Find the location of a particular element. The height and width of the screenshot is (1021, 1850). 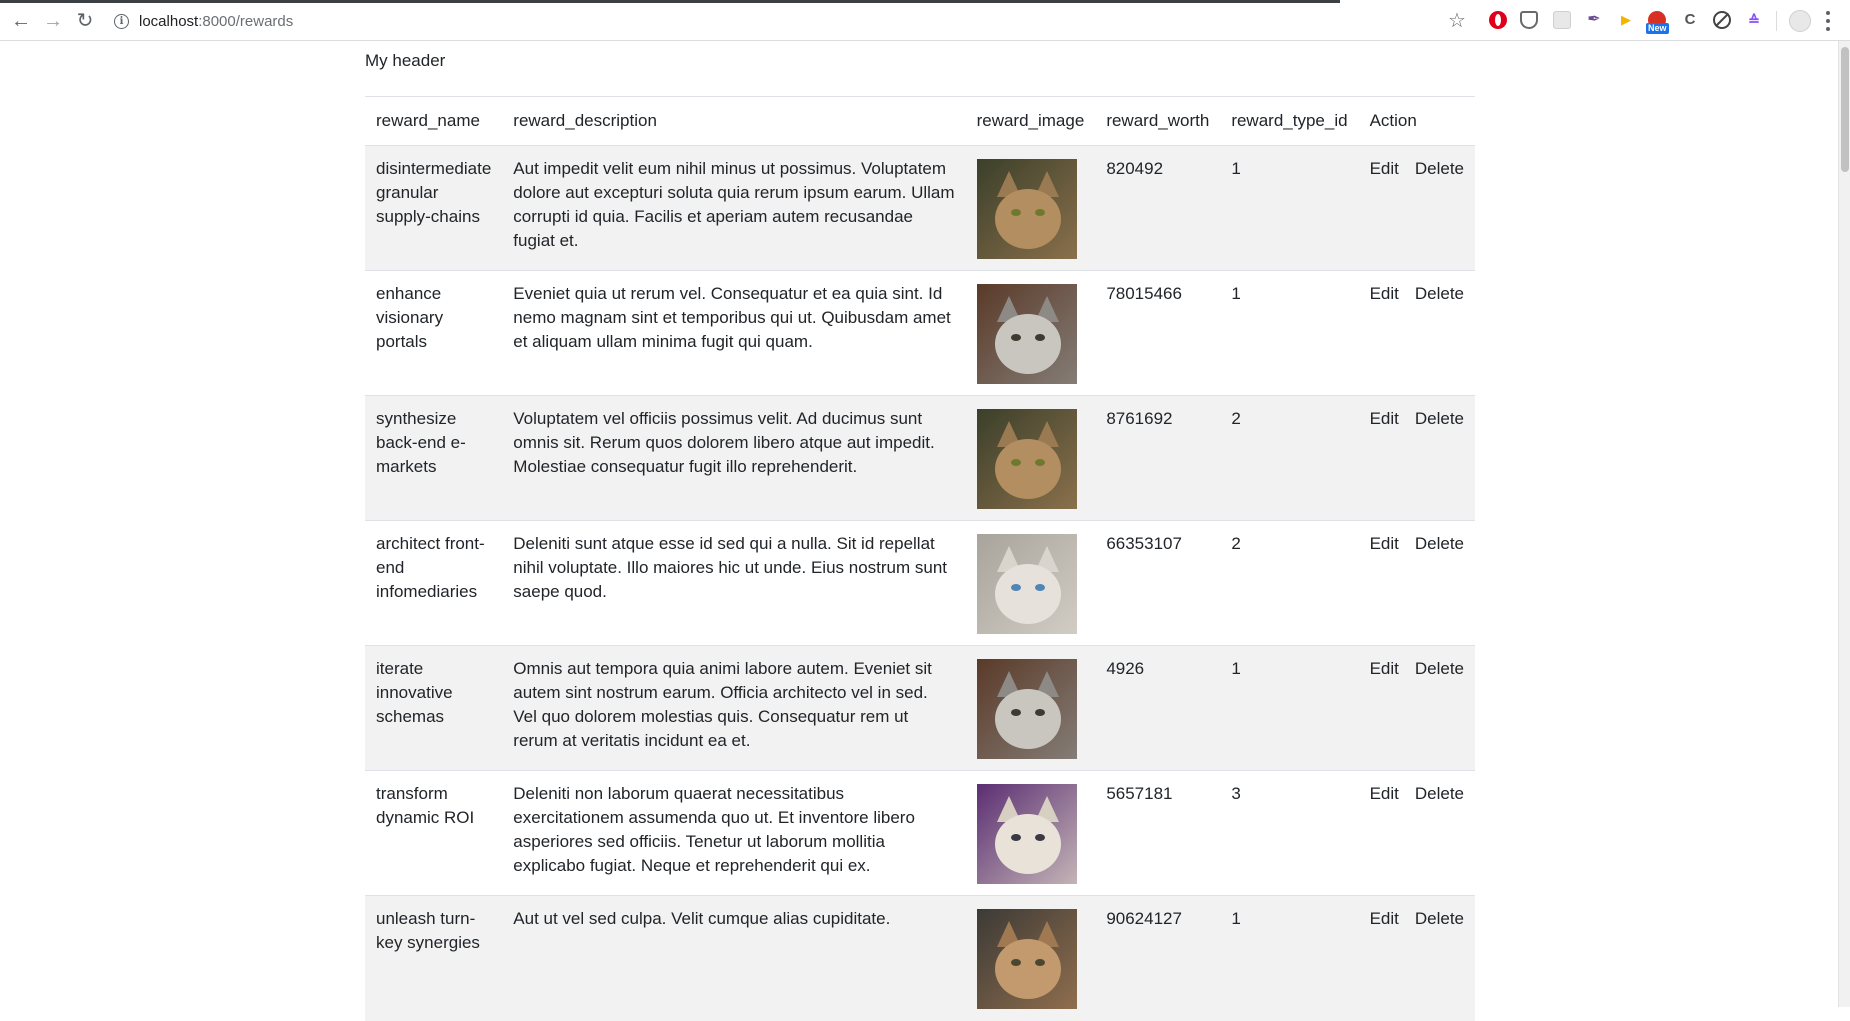

address-bar: i localhost:8000/rewards is located at coordinates (203, 21).